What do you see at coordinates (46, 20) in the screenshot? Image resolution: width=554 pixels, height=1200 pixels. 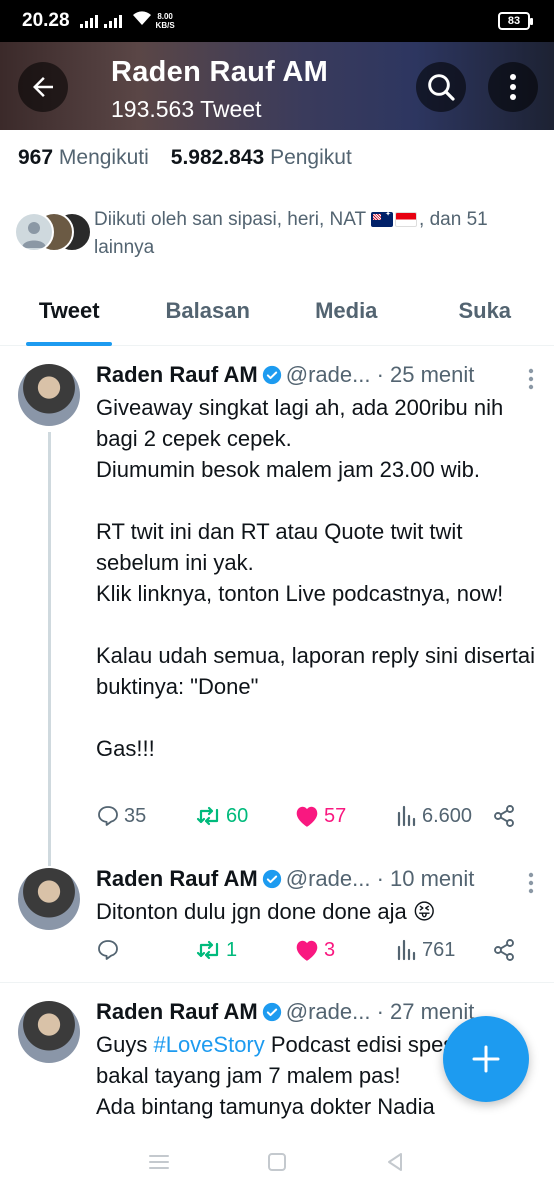 I see `status-time: 20.28` at bounding box center [46, 20].